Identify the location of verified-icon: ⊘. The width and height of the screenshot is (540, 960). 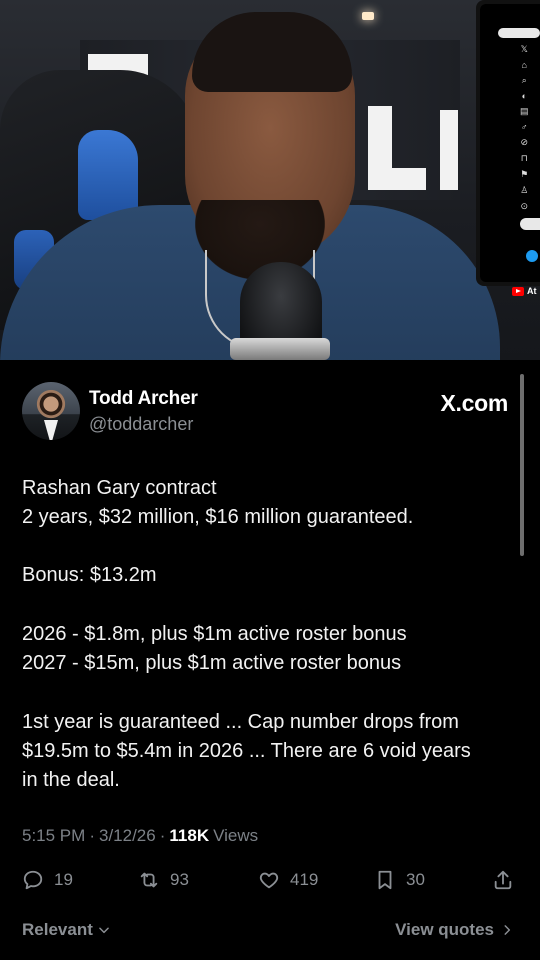
(524, 142).